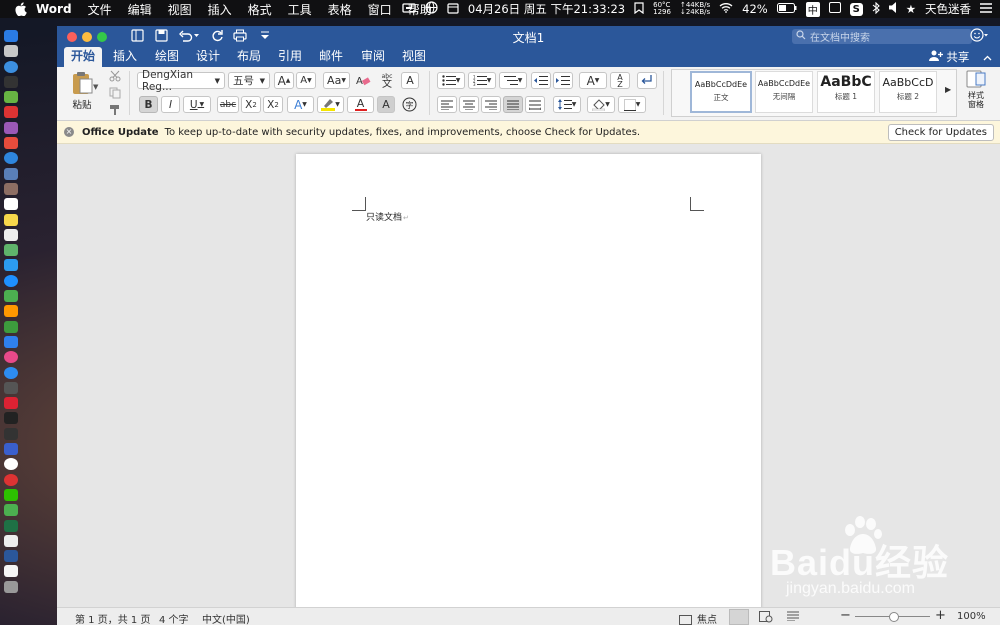 This screenshot has width=1000, height=625. I want to click on tab-review: 审阅, so click(373, 57).